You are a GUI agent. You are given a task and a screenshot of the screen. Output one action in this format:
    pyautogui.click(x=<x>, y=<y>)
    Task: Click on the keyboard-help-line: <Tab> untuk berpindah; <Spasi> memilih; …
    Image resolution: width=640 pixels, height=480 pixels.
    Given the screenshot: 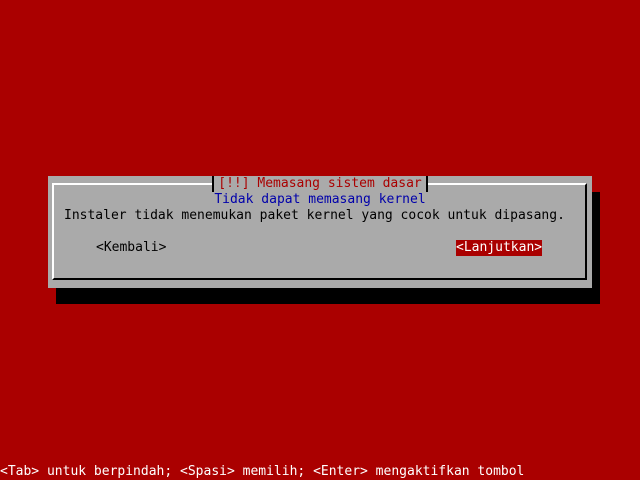 What is the action you would take?
    pyautogui.click(x=262, y=471)
    